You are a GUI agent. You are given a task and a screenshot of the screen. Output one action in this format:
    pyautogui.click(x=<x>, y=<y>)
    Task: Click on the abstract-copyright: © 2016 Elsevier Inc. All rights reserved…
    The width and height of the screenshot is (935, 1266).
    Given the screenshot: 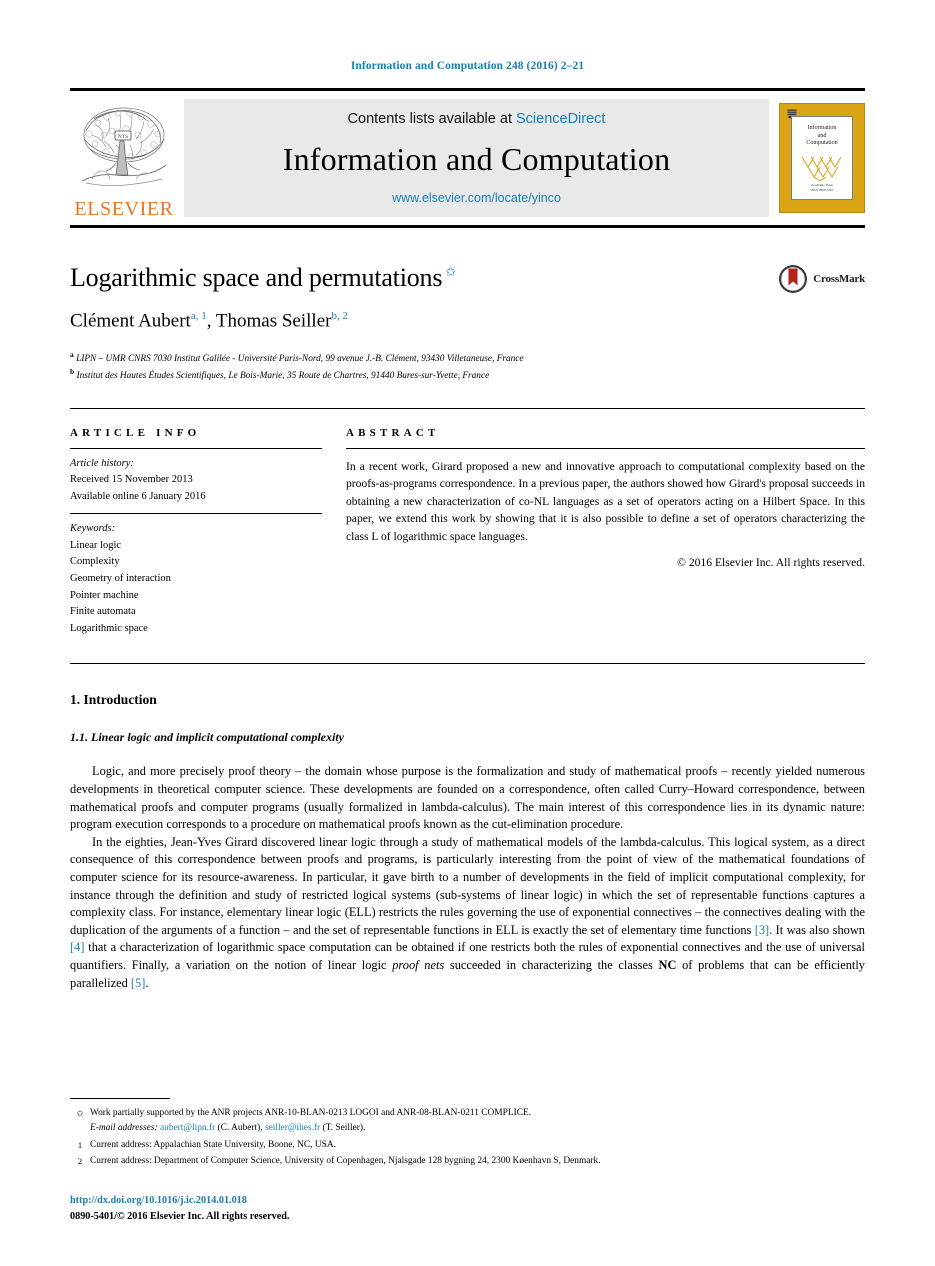 What is the action you would take?
    pyautogui.click(x=771, y=562)
    